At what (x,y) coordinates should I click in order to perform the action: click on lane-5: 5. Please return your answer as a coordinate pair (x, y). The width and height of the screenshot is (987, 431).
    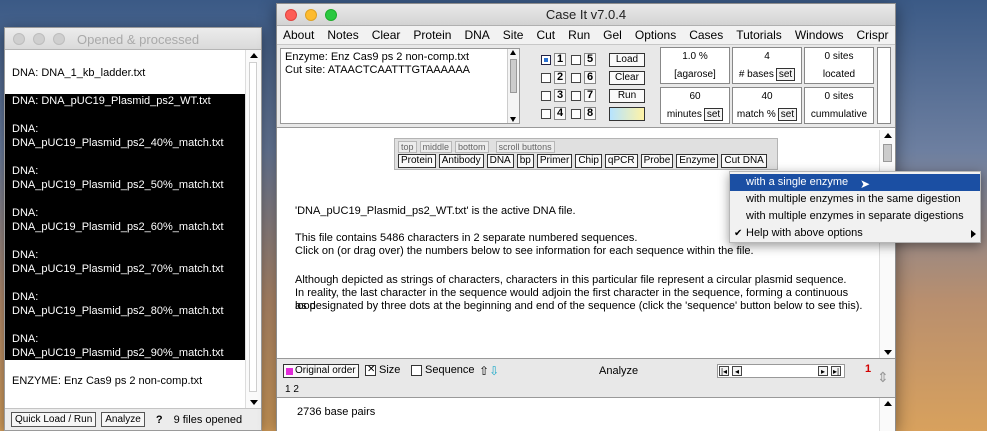
    Looking at the image, I should click on (583, 59).